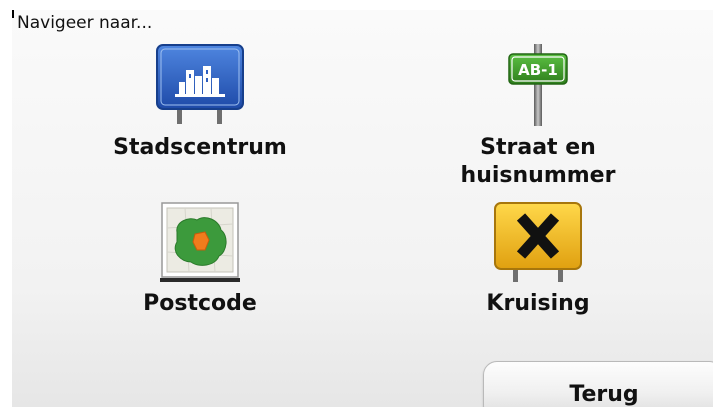  I want to click on menu-item-city-centre: Stadscentrum, so click(200, 103).